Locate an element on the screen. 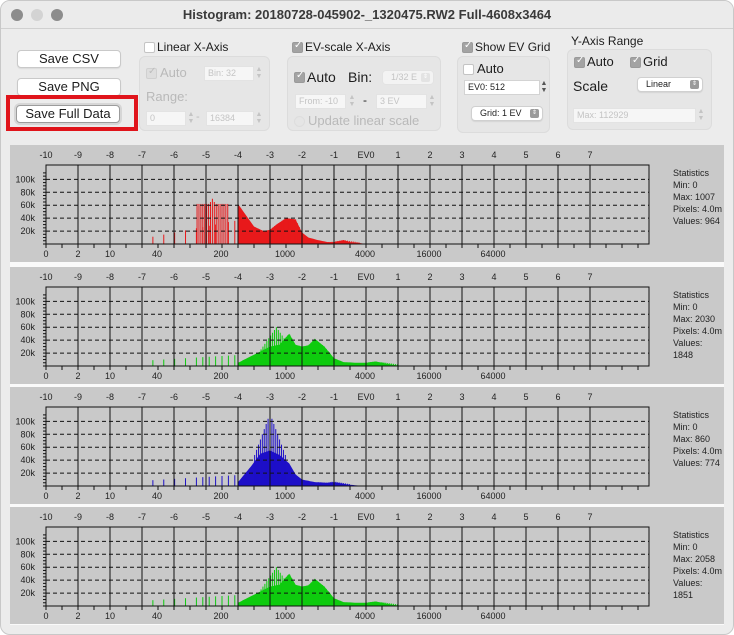 The image size is (734, 635). histogram-bars-green2 is located at coordinates (225, 586).